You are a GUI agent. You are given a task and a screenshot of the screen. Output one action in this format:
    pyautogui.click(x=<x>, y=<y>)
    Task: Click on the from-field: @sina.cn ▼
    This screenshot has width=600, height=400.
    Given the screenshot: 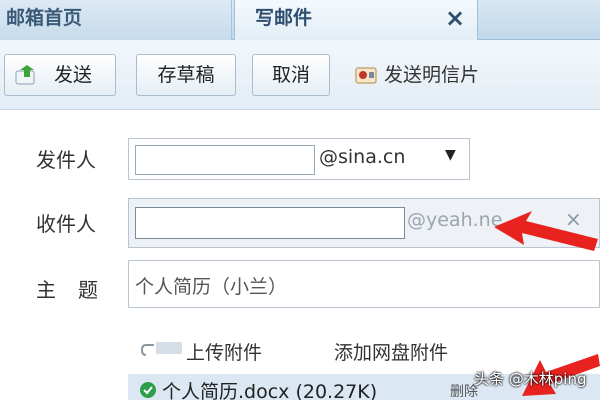 What is the action you would take?
    pyautogui.click(x=299, y=159)
    